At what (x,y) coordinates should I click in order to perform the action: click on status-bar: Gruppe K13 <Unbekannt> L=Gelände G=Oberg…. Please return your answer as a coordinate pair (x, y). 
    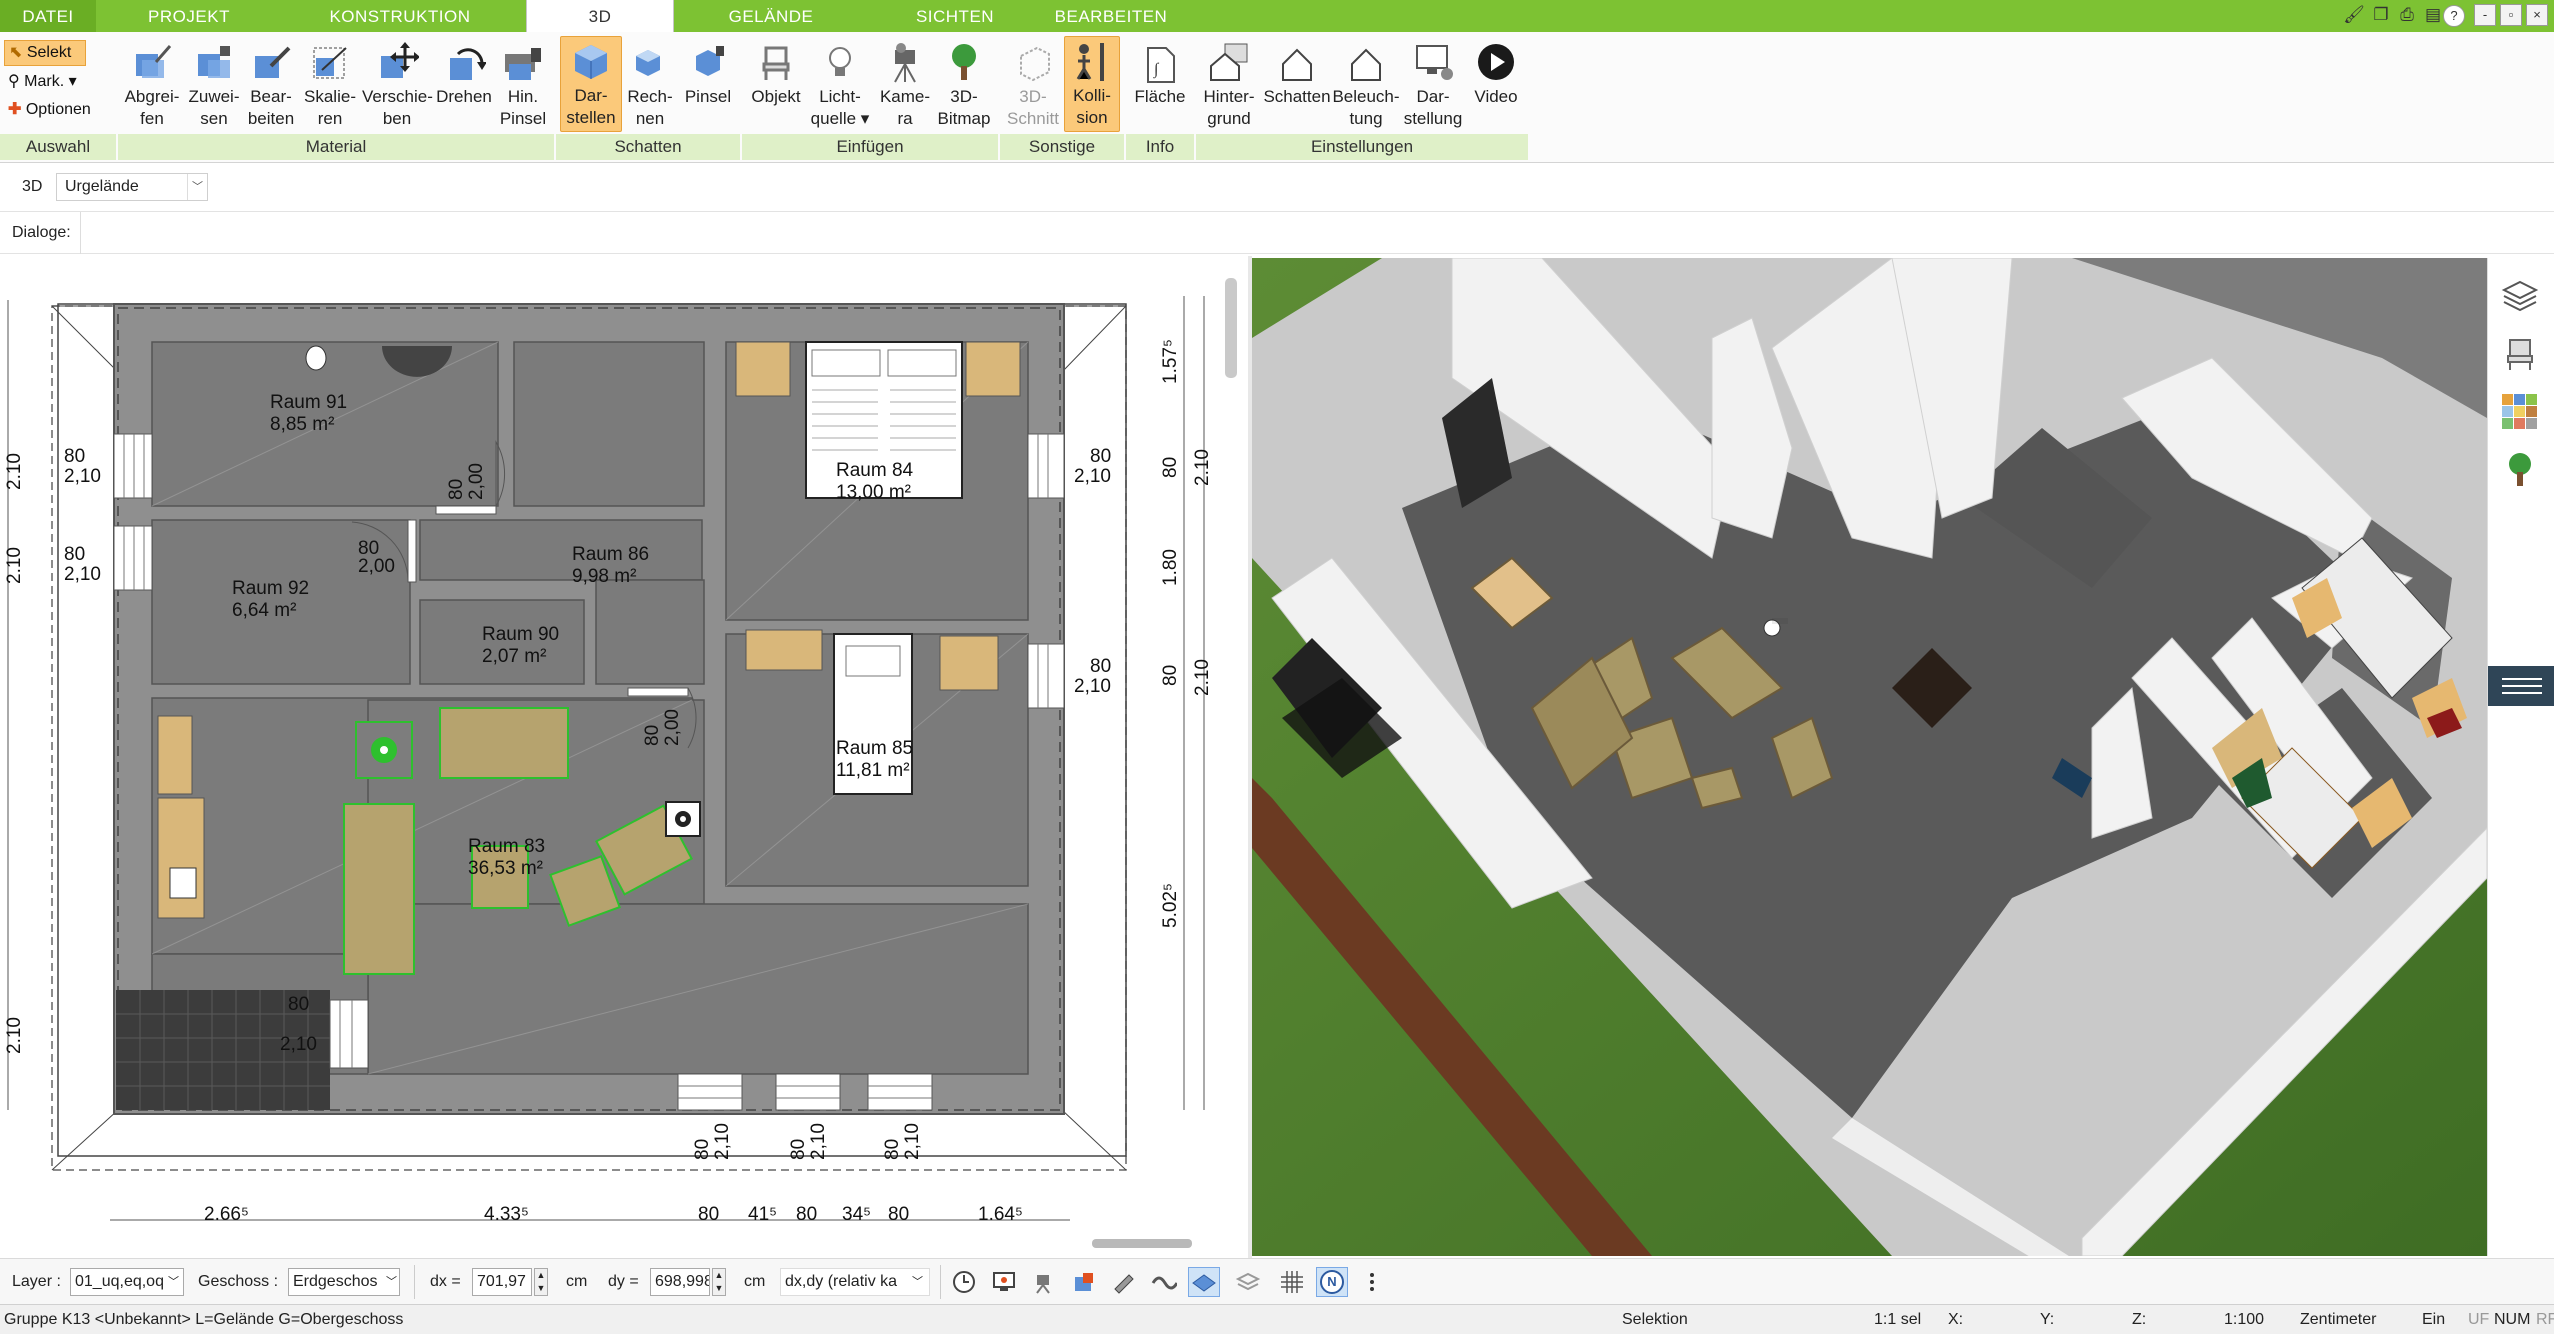
    Looking at the image, I should click on (1277, 1319).